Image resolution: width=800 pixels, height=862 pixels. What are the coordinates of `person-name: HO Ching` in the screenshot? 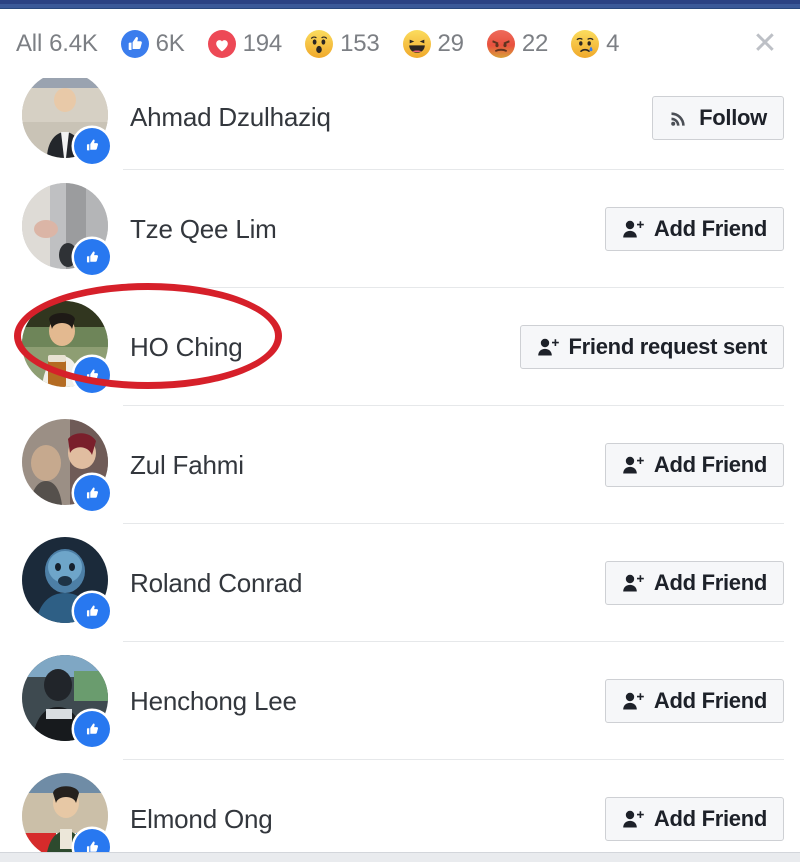 It's located at (321, 347).